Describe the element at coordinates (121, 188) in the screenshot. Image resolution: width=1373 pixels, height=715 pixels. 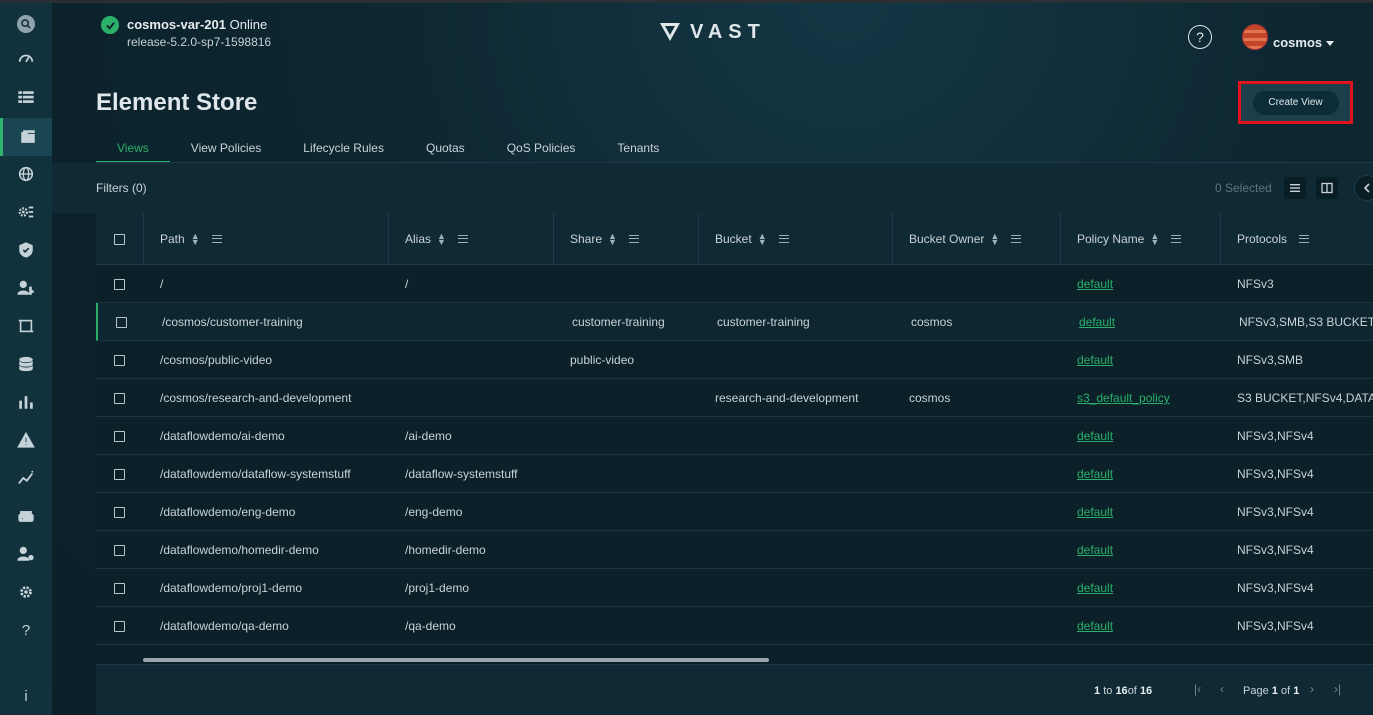
I see `filters-toggle: Filters (0)` at that location.